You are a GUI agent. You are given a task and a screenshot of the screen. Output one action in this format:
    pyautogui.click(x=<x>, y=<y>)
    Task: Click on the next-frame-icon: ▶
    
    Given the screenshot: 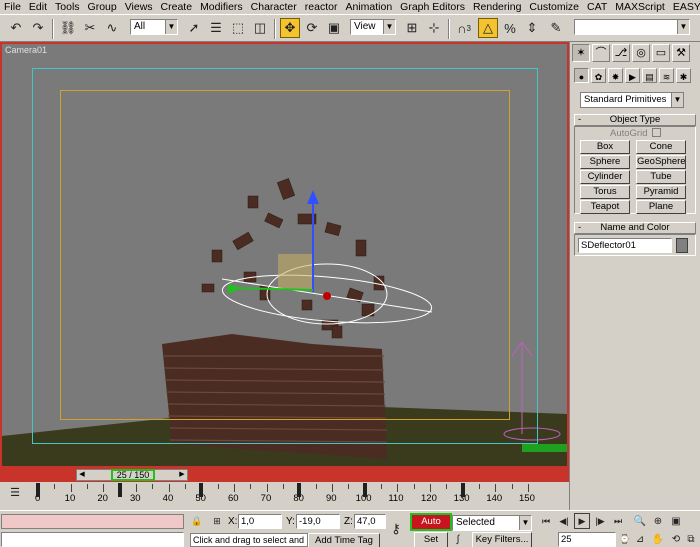 What is the action you would take?
    pyautogui.click(x=182, y=475)
    